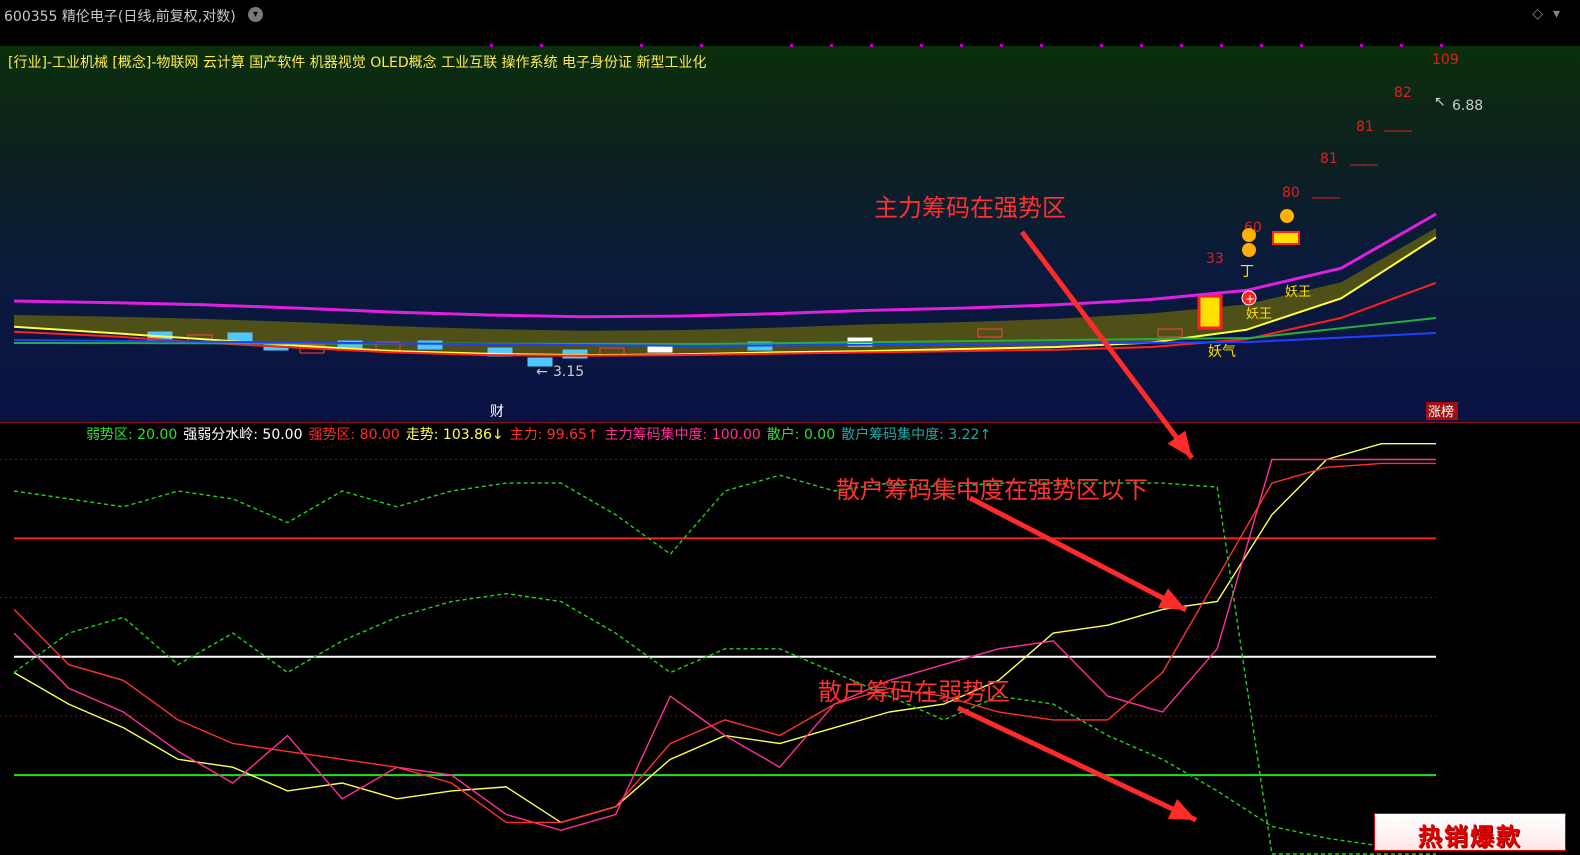  I want to click on signal-ding: 丁, so click(1247, 272).